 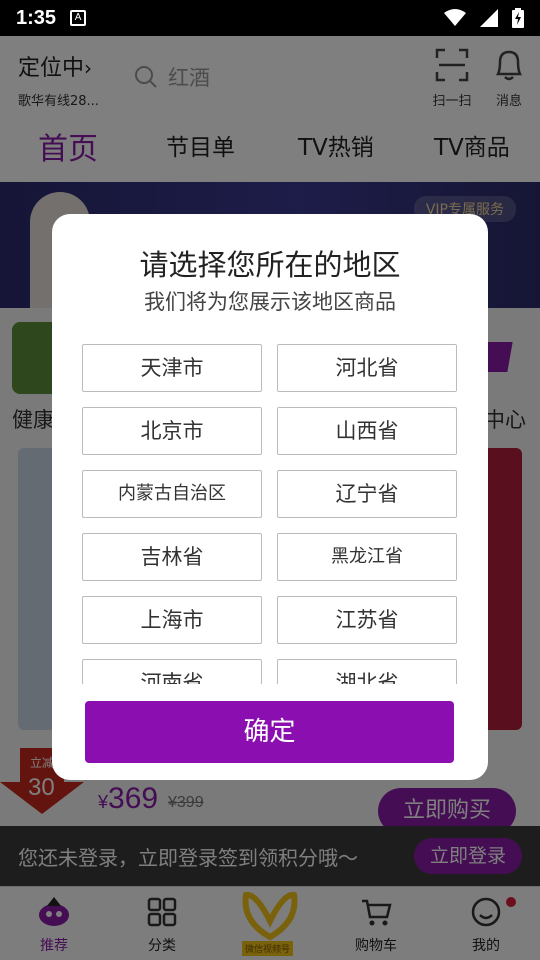 I want to click on cellular-signal-icon, so click(x=489, y=18).